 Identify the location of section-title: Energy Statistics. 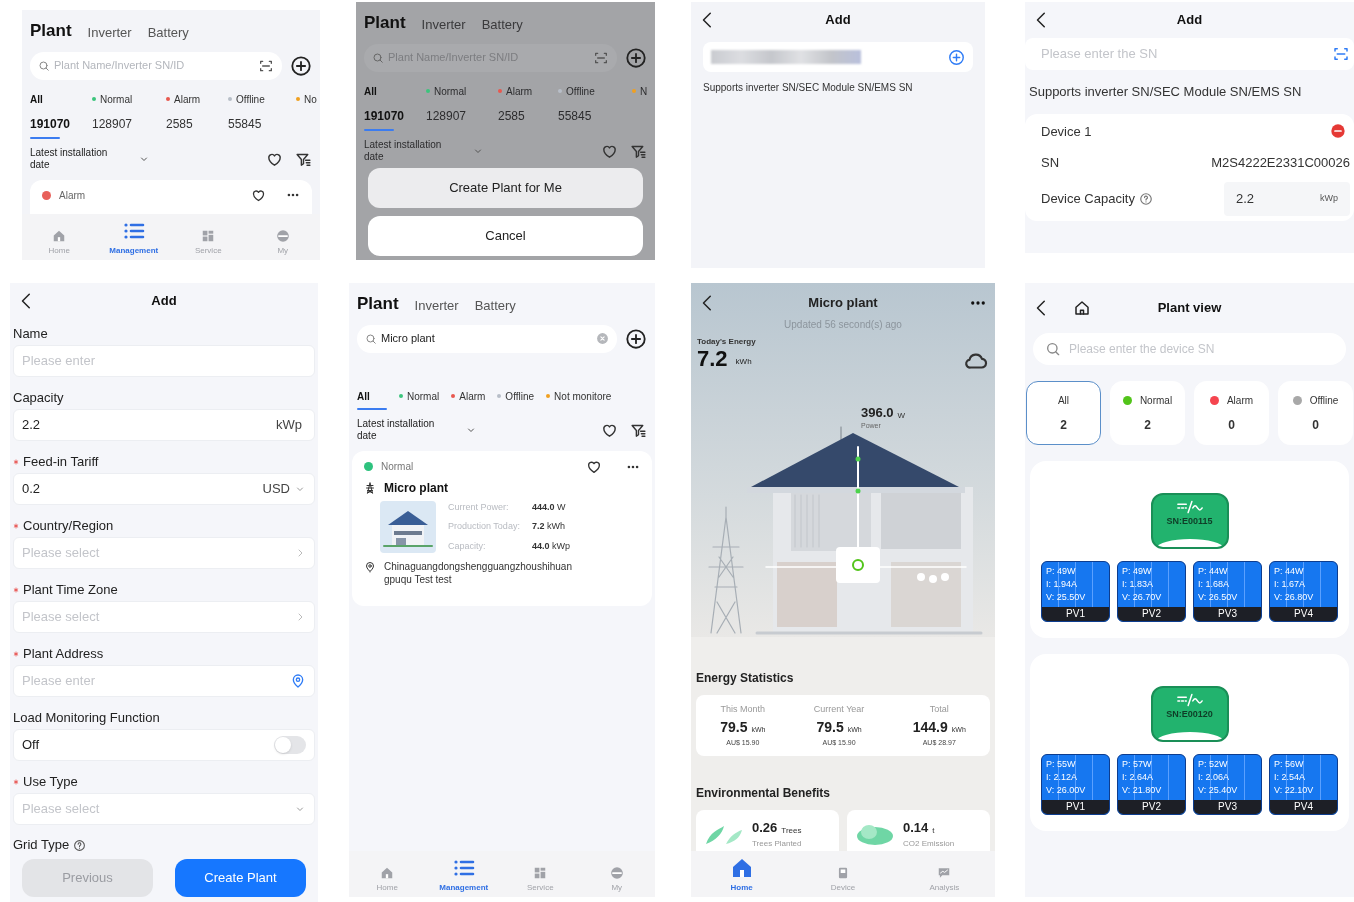
(745, 678).